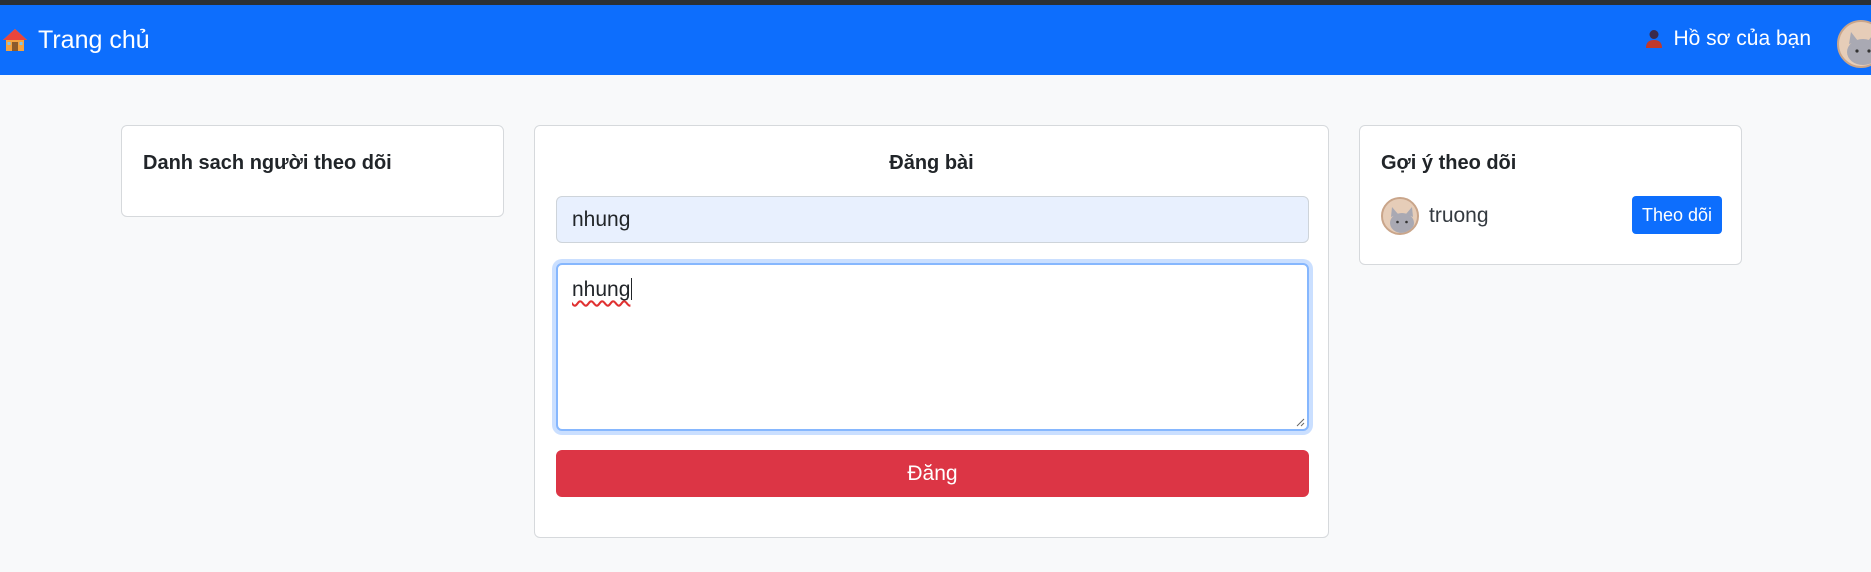 Image resolution: width=1871 pixels, height=572 pixels. Describe the element at coordinates (94, 39) in the screenshot. I see `brand-label: Trang chủ` at that location.